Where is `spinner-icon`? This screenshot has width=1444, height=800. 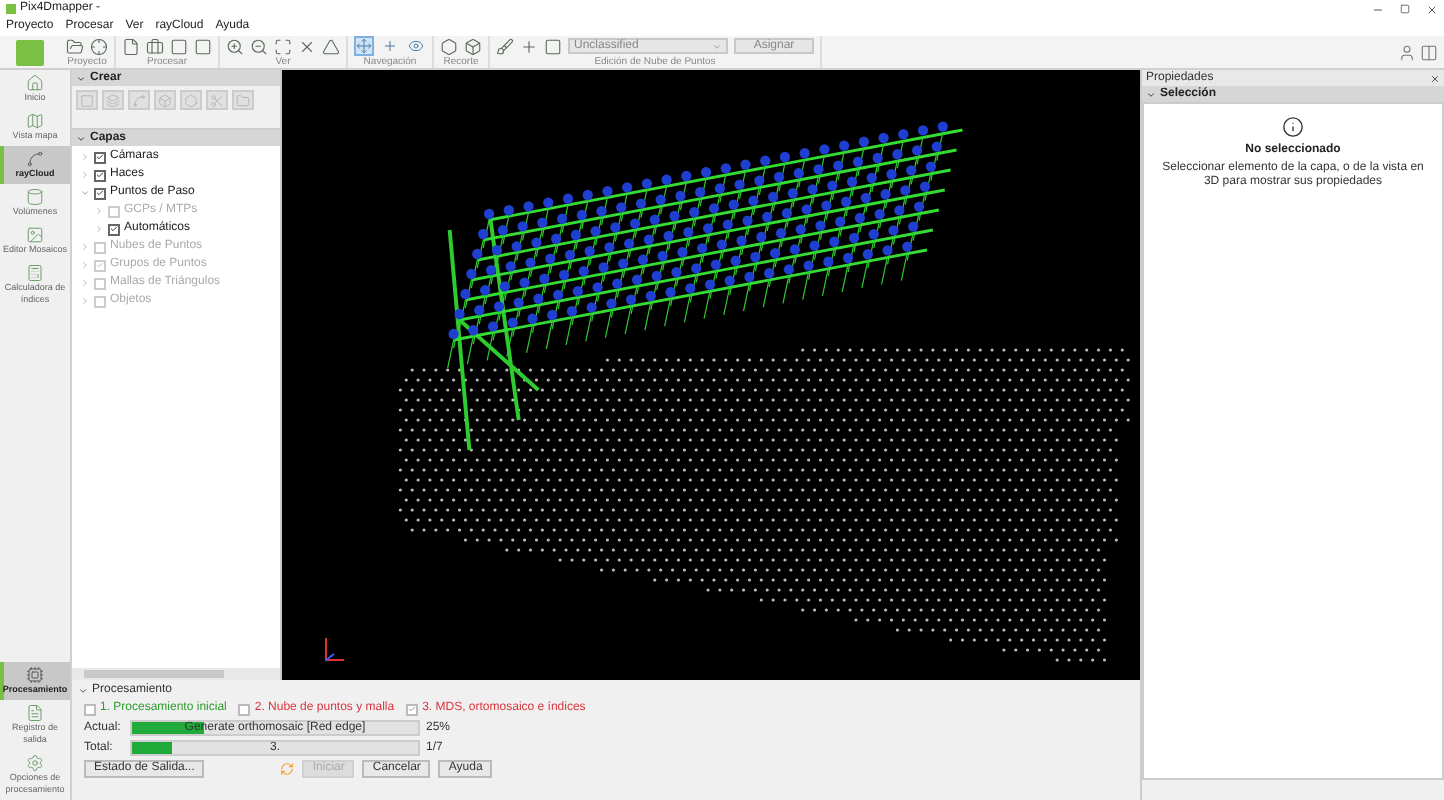 spinner-icon is located at coordinates (287, 769).